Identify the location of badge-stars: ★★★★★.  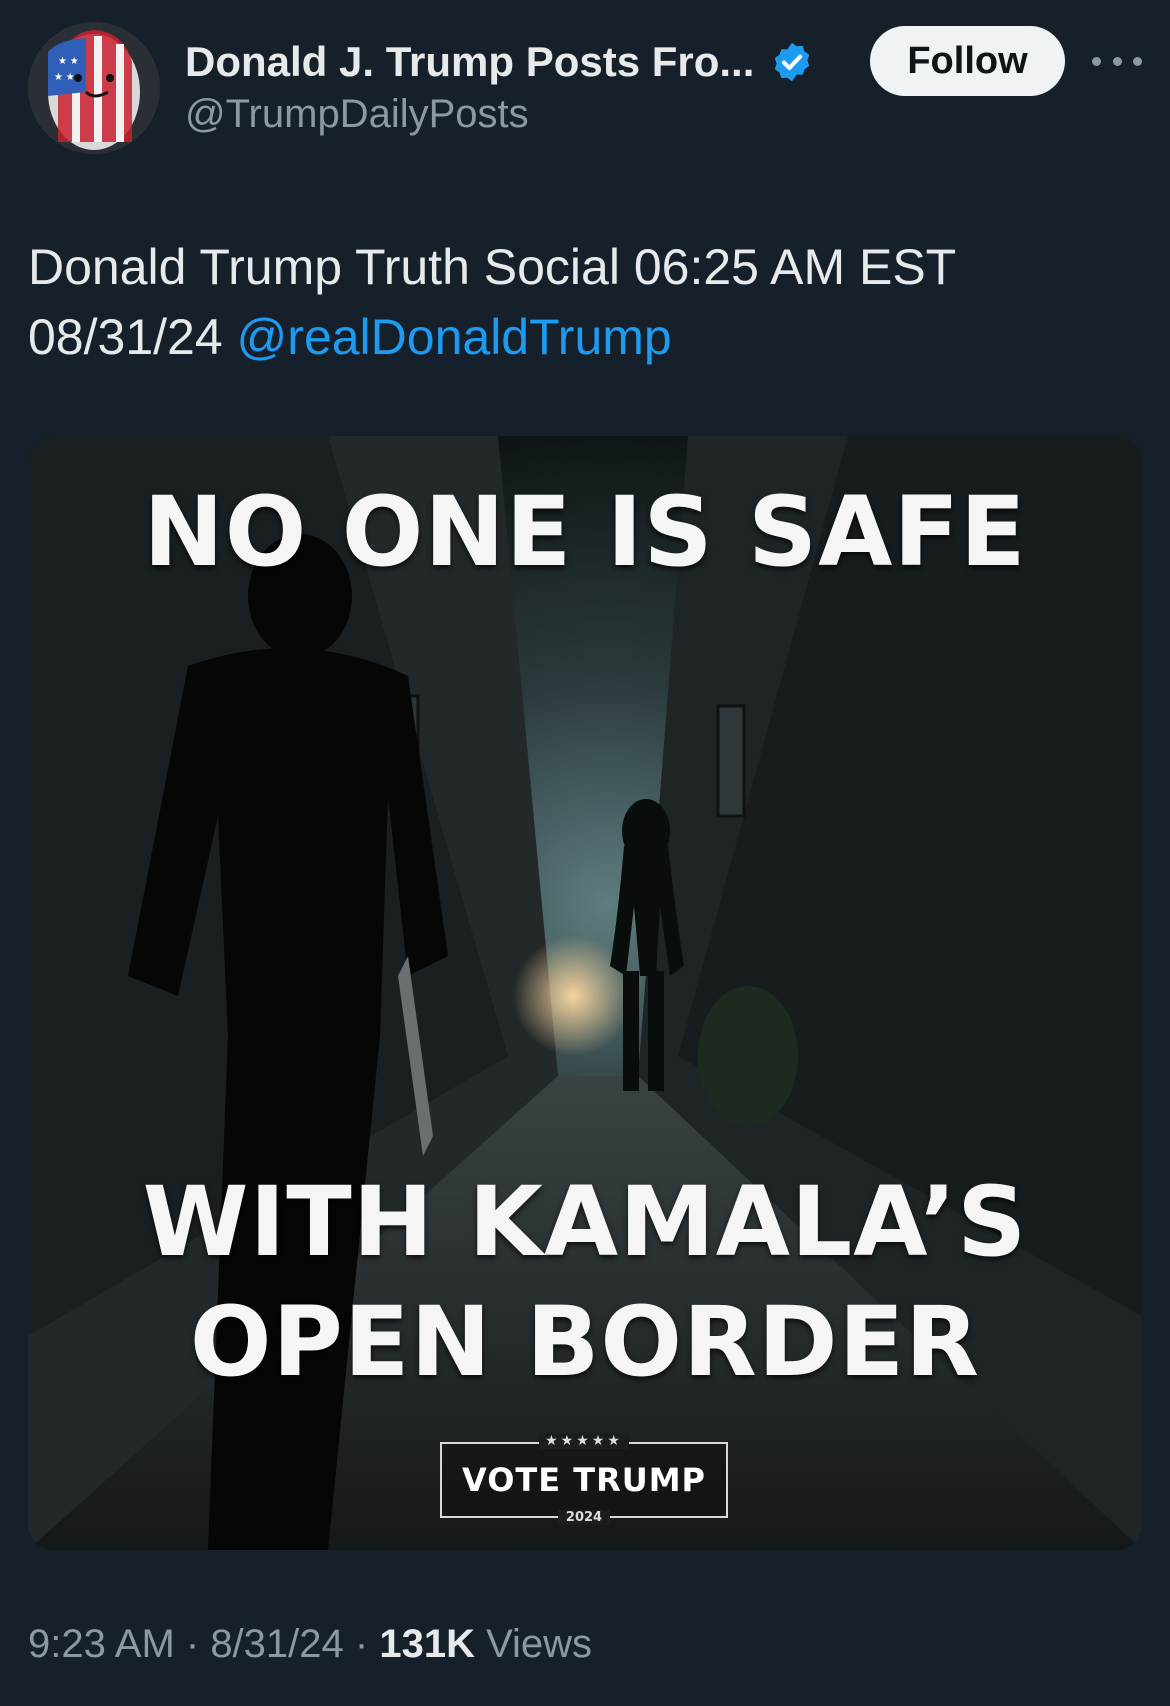
(584, 1441).